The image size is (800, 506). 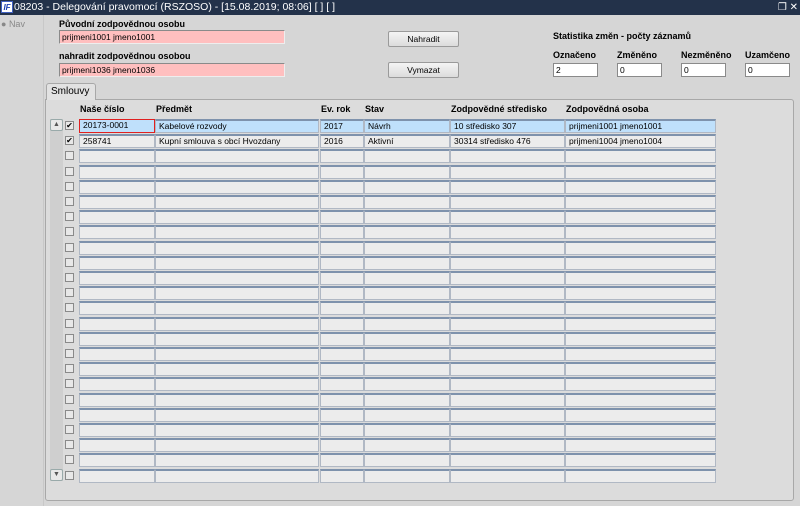 I want to click on clear-button: Vymazat, so click(x=423, y=70).